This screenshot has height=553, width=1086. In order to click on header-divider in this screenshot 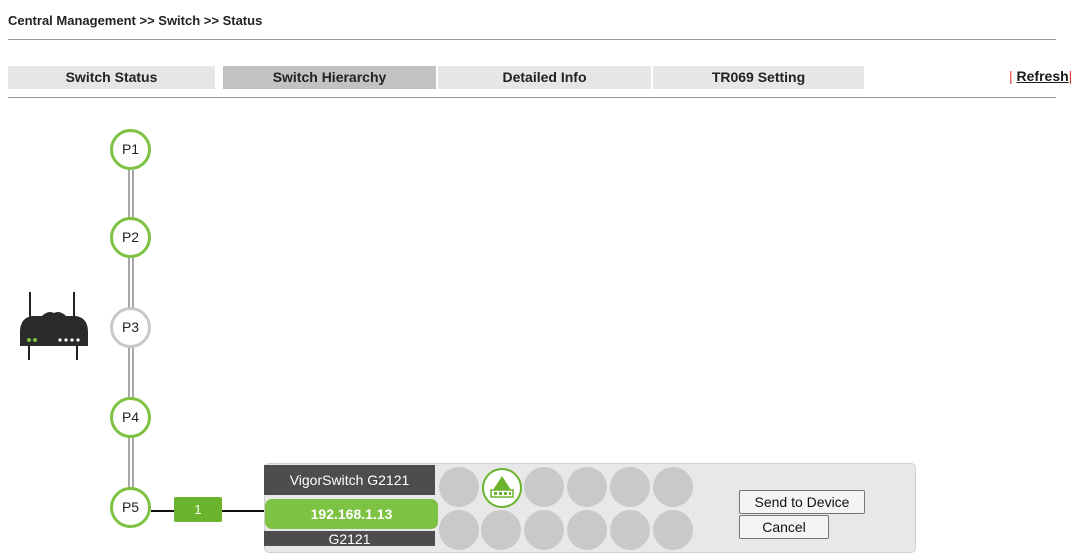, I will do `click(532, 39)`.